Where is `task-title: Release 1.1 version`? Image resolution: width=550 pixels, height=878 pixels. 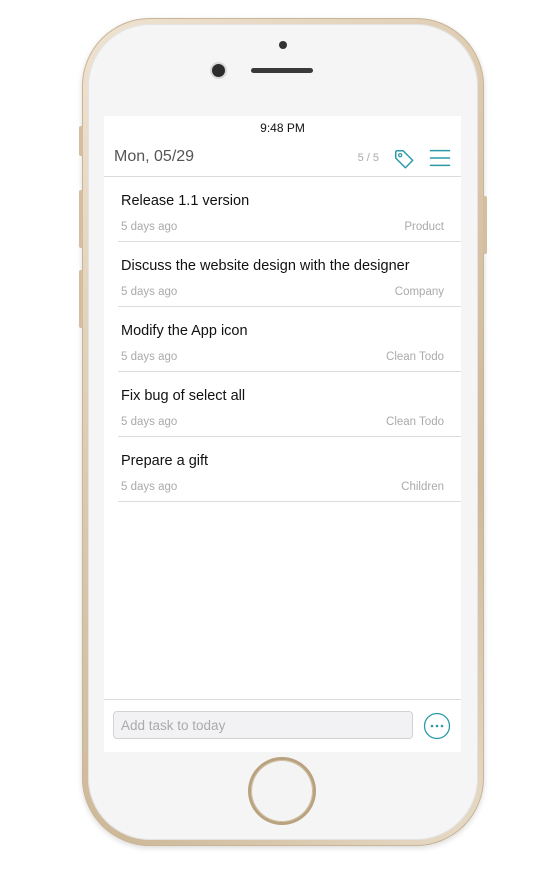 task-title: Release 1.1 version is located at coordinates (185, 201).